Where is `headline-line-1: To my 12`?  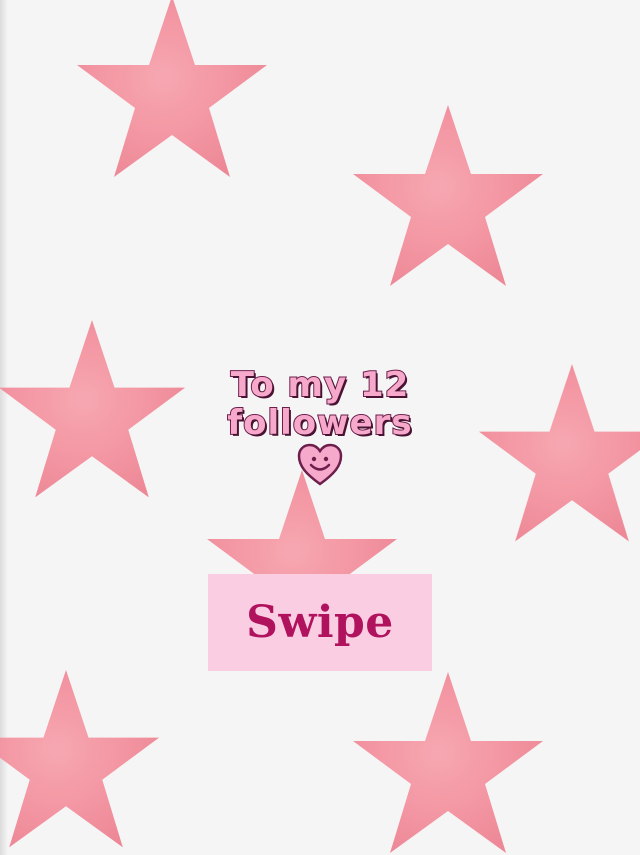 headline-line-1: To my 12 is located at coordinates (320, 385).